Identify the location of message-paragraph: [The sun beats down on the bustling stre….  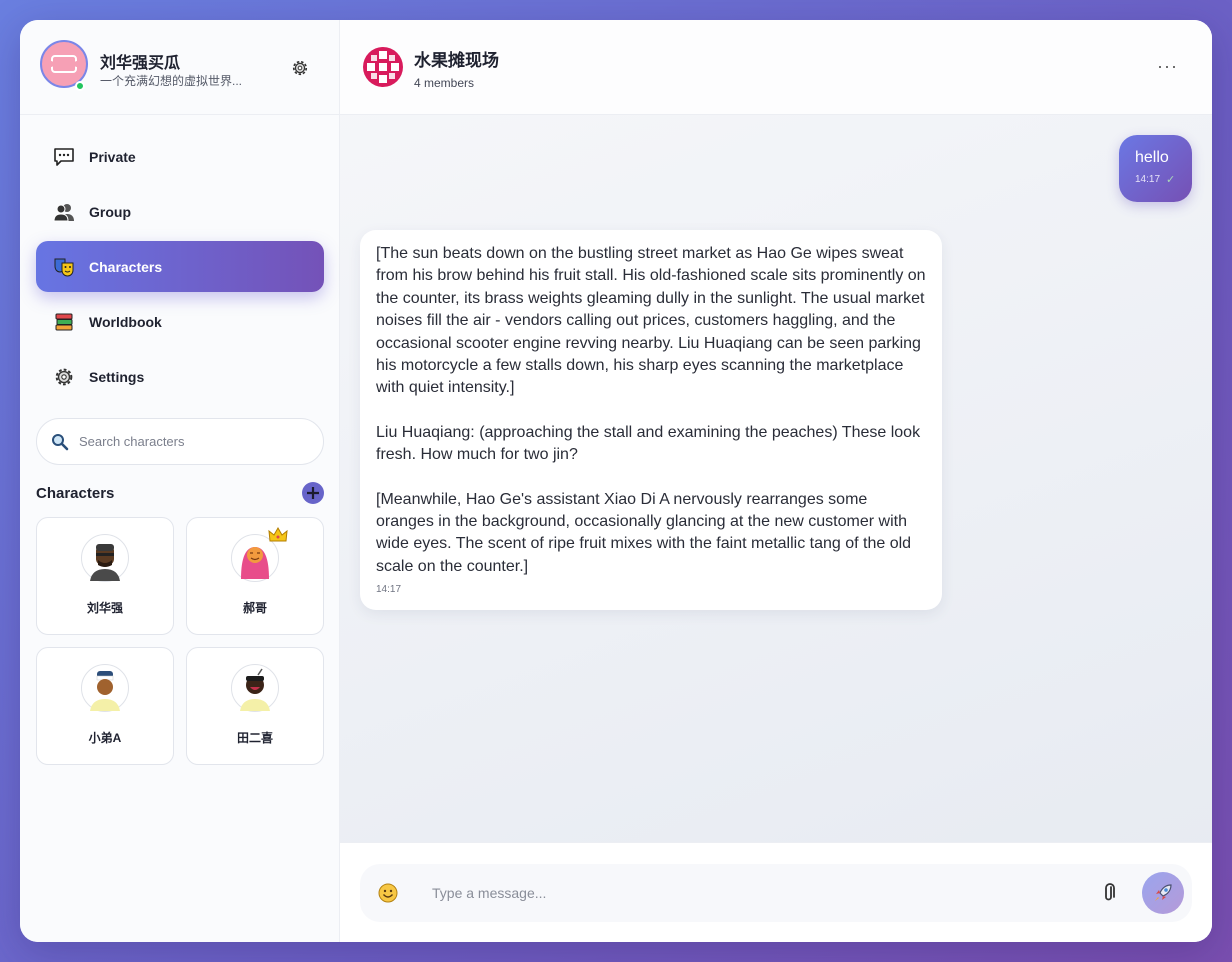
(651, 321).